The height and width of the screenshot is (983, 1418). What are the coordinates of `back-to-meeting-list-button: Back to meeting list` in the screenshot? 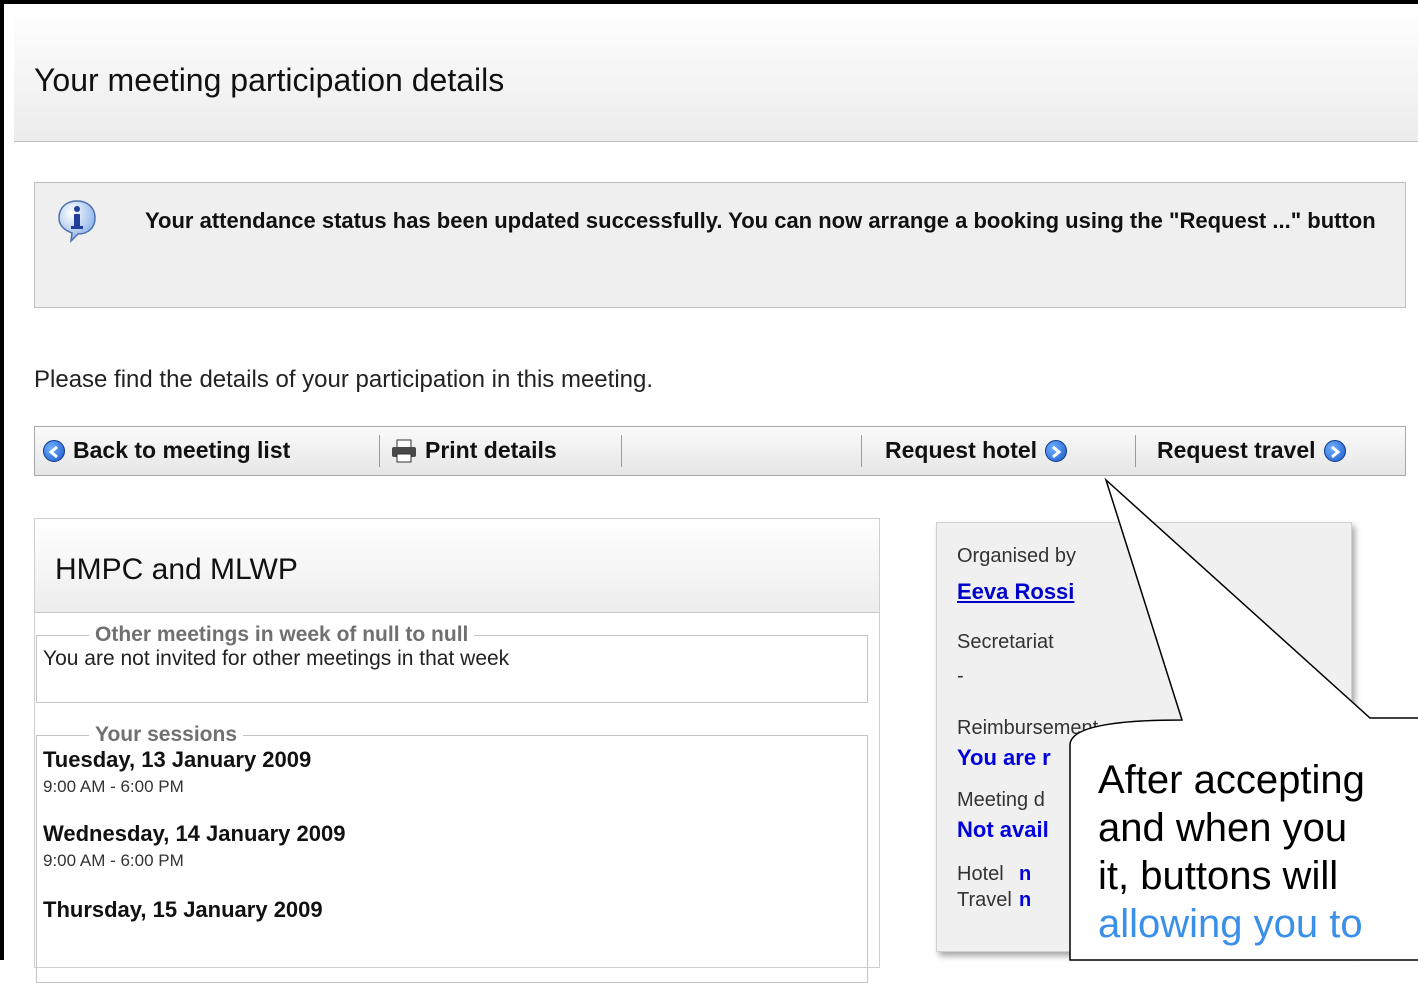 It's located at (166, 450).